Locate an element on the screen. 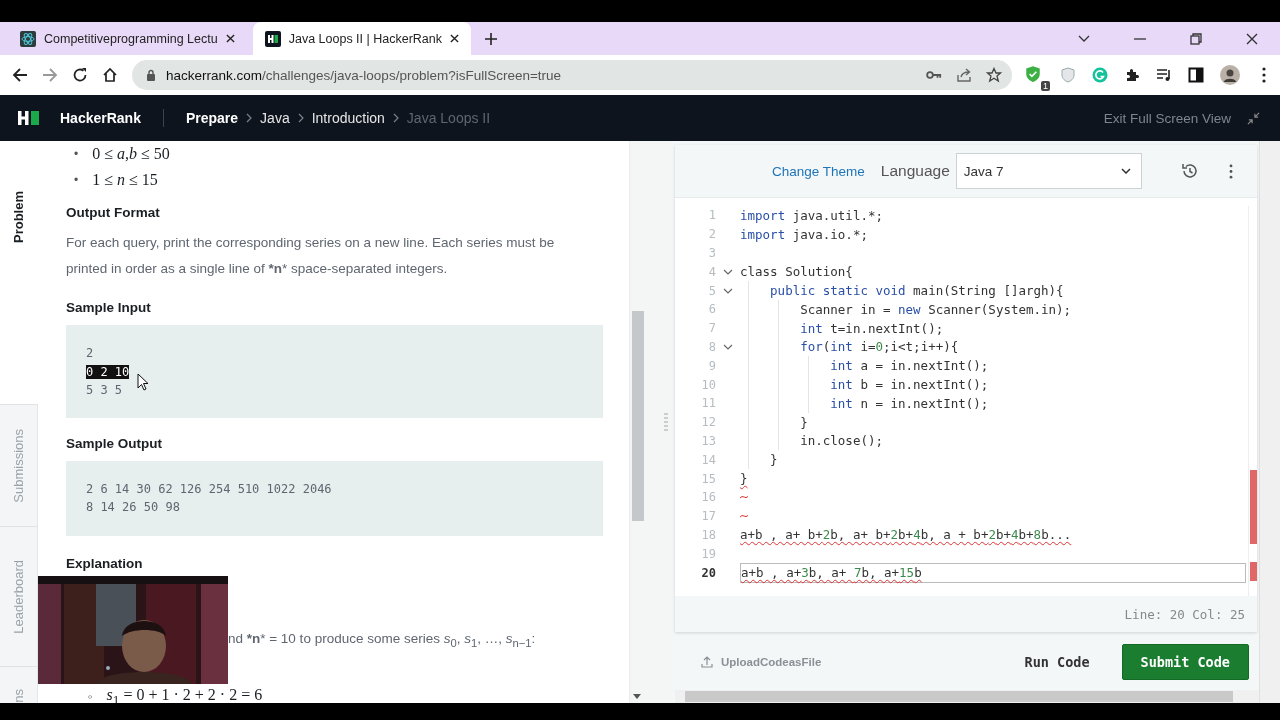  breadcrumb-link: Java is located at coordinates (275, 118).